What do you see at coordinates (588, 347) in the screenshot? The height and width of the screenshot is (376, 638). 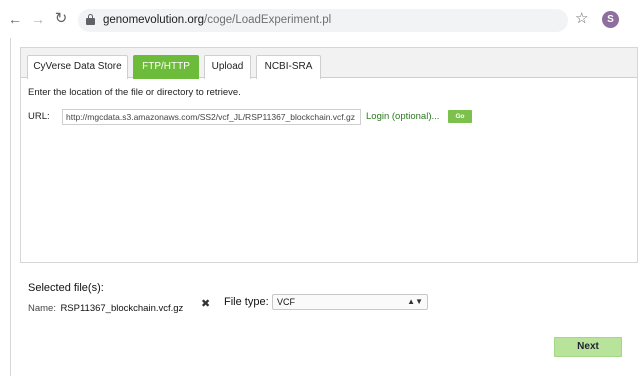 I see `next-button: Next` at bounding box center [588, 347].